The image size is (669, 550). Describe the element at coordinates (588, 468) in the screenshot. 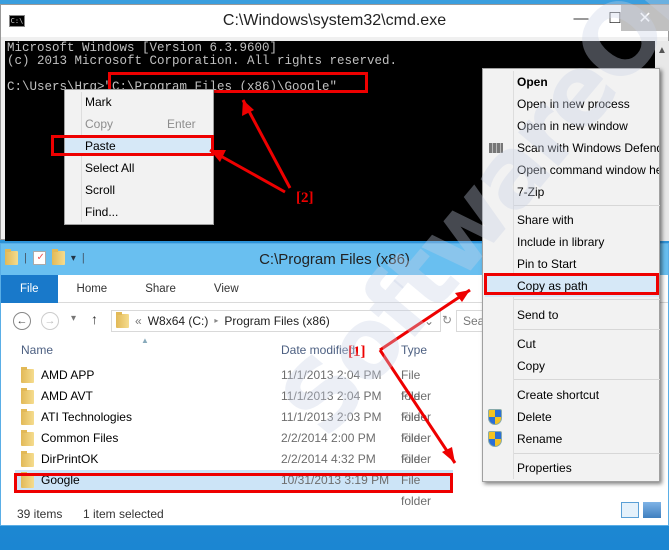

I see `menu-item-properties: Properties` at that location.